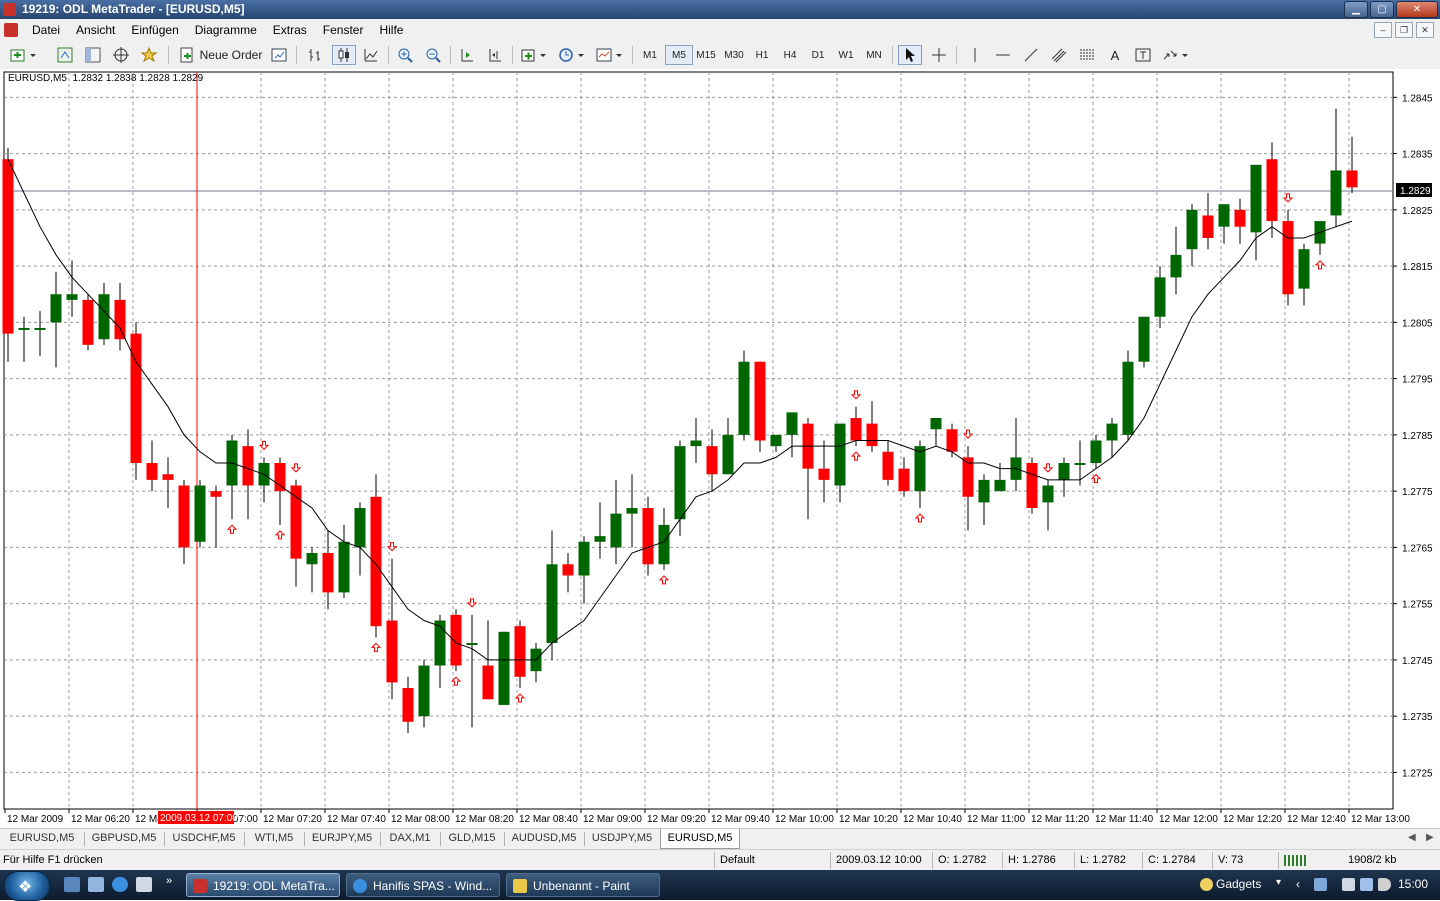 The image size is (1440, 901). What do you see at coordinates (874, 55) in the screenshot?
I see `period-mn: MN` at bounding box center [874, 55].